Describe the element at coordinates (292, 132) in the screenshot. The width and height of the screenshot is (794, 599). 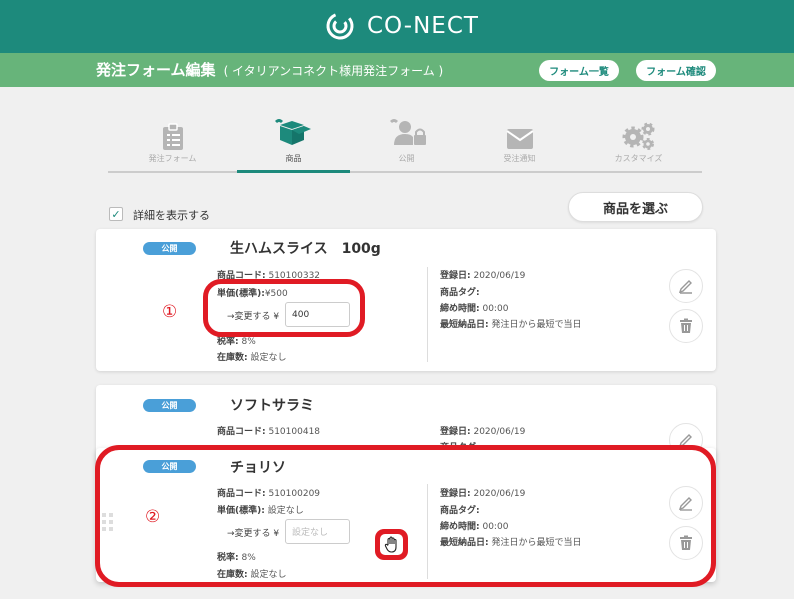
I see `box-icon` at that location.